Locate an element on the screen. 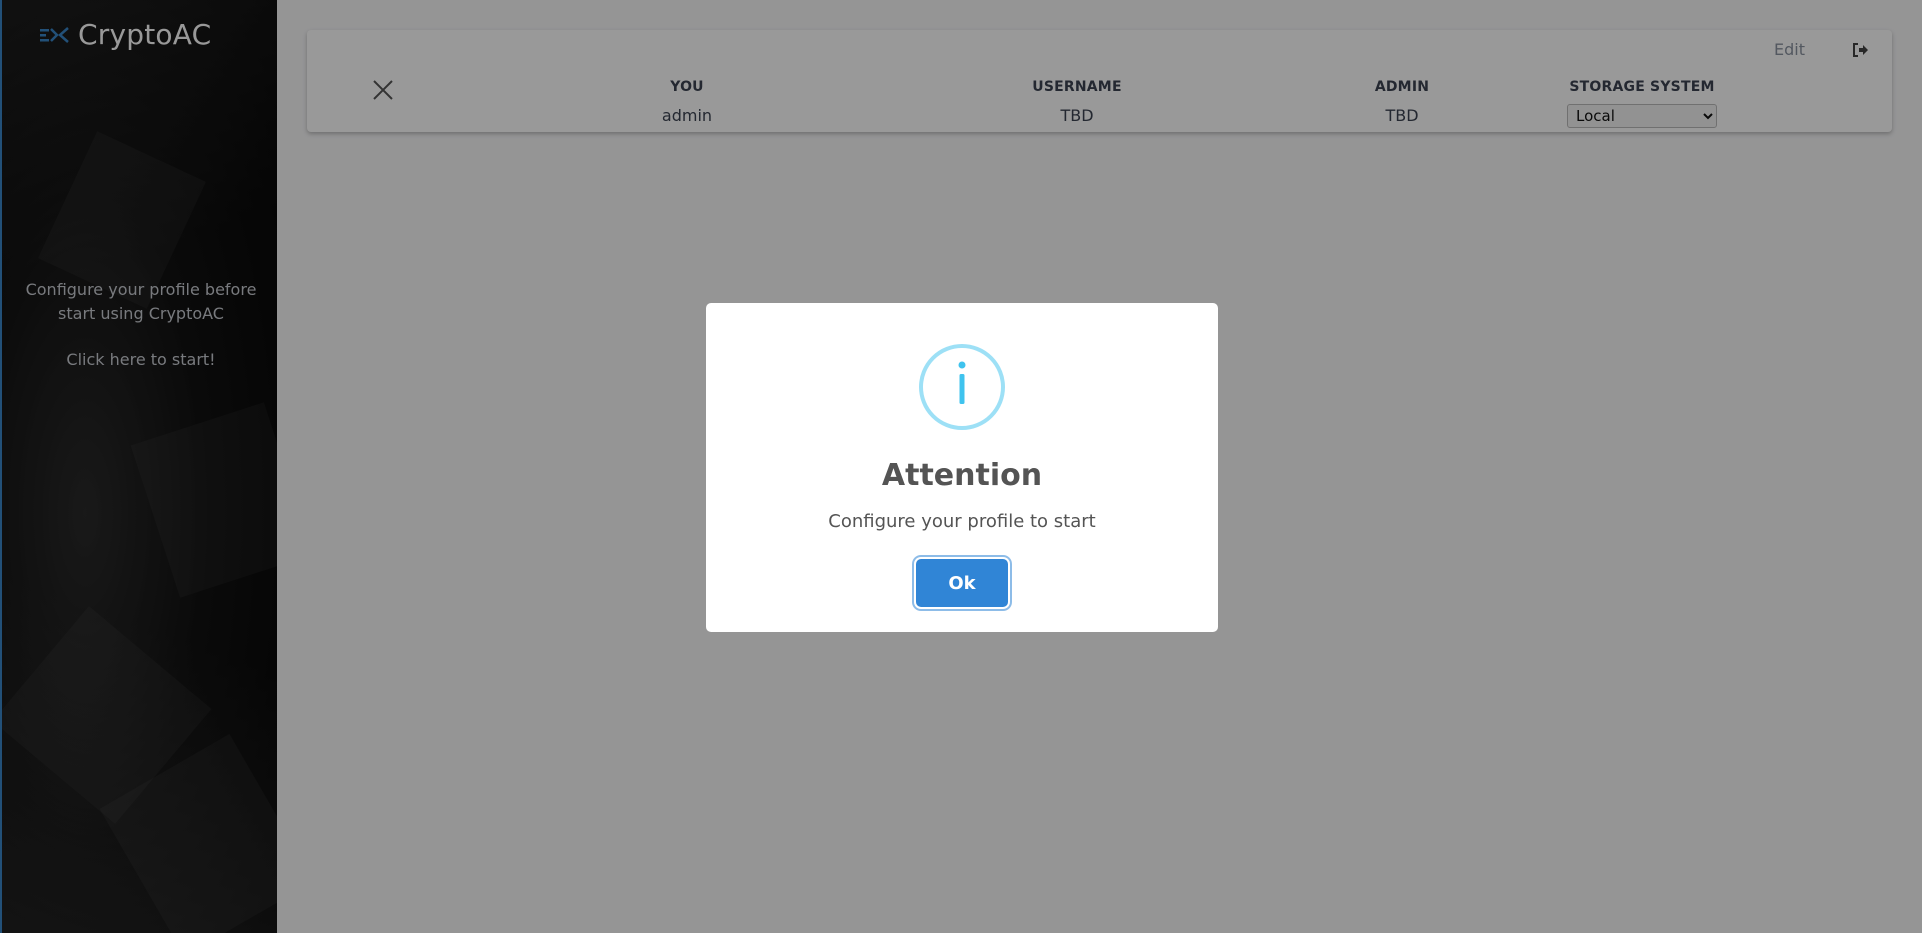 This screenshot has width=1922, height=933. ok-button: Ok is located at coordinates (962, 583).